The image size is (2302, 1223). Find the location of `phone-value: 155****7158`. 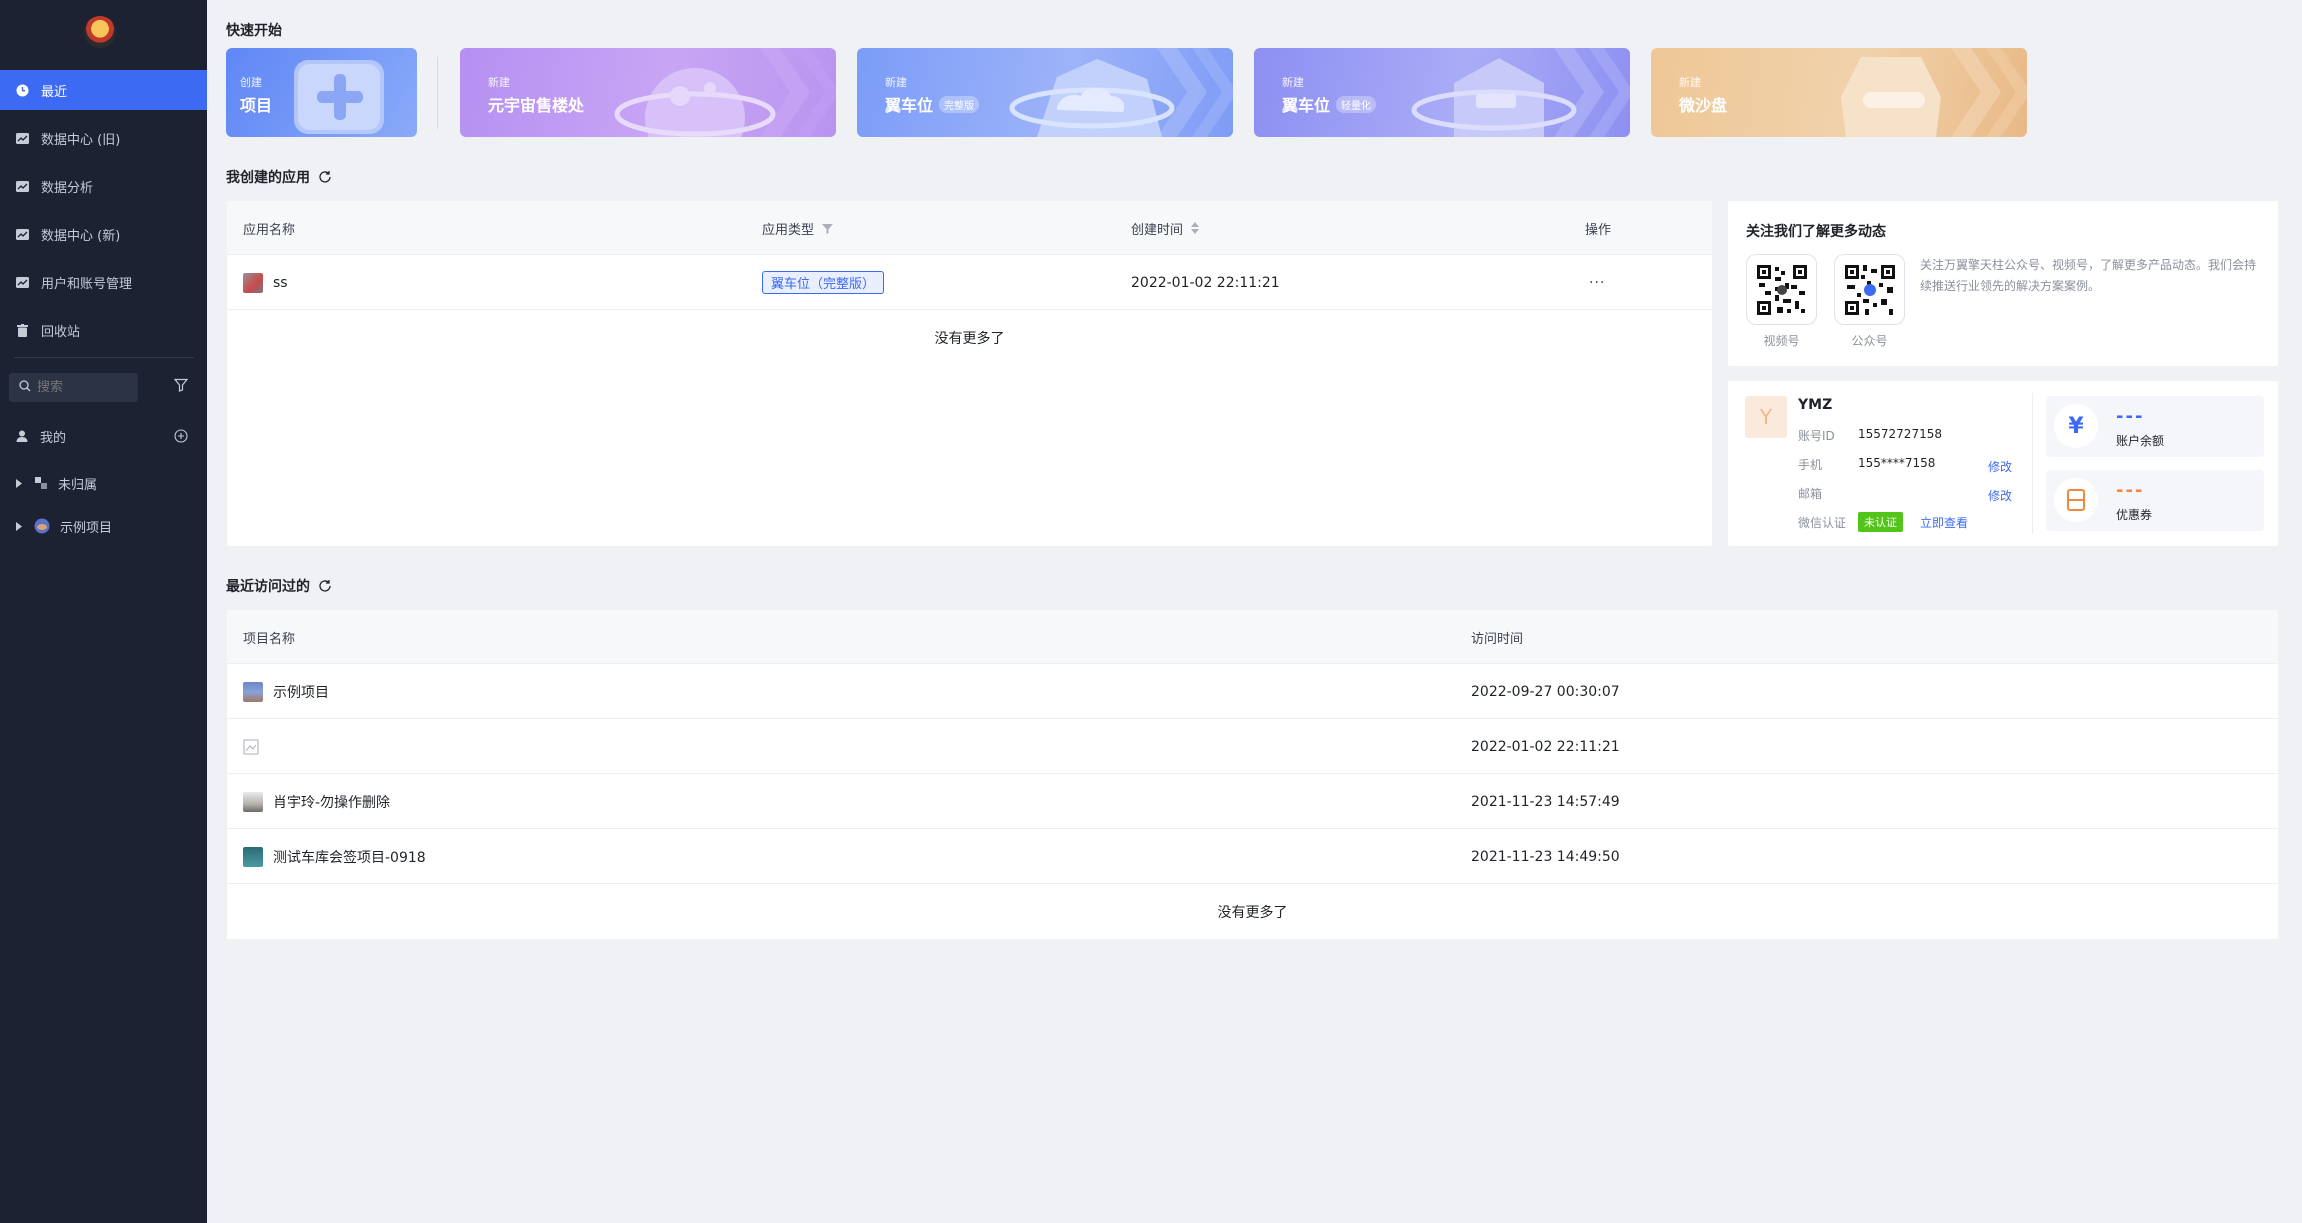

phone-value: 155****7158 is located at coordinates (1897, 463).